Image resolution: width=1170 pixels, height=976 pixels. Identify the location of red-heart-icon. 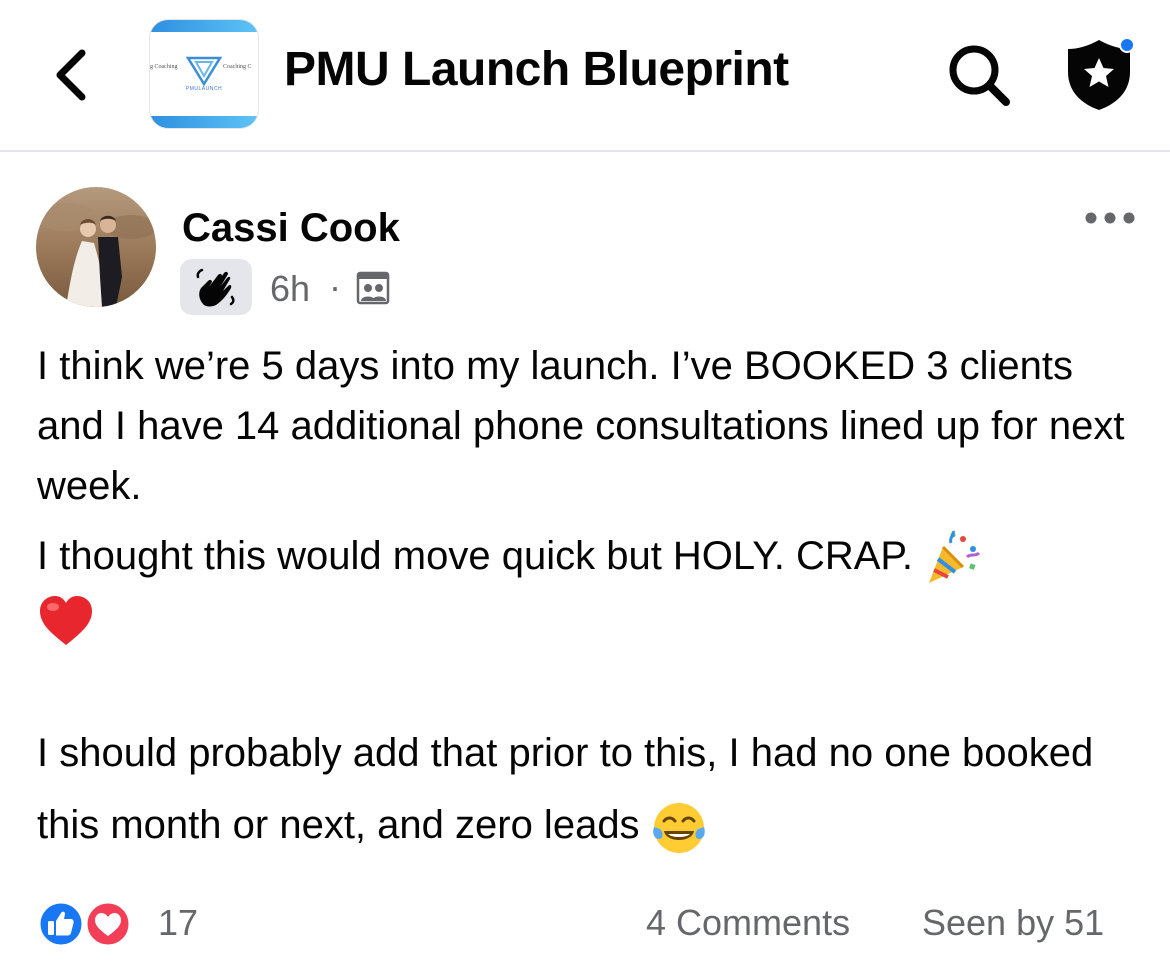
(66, 621).